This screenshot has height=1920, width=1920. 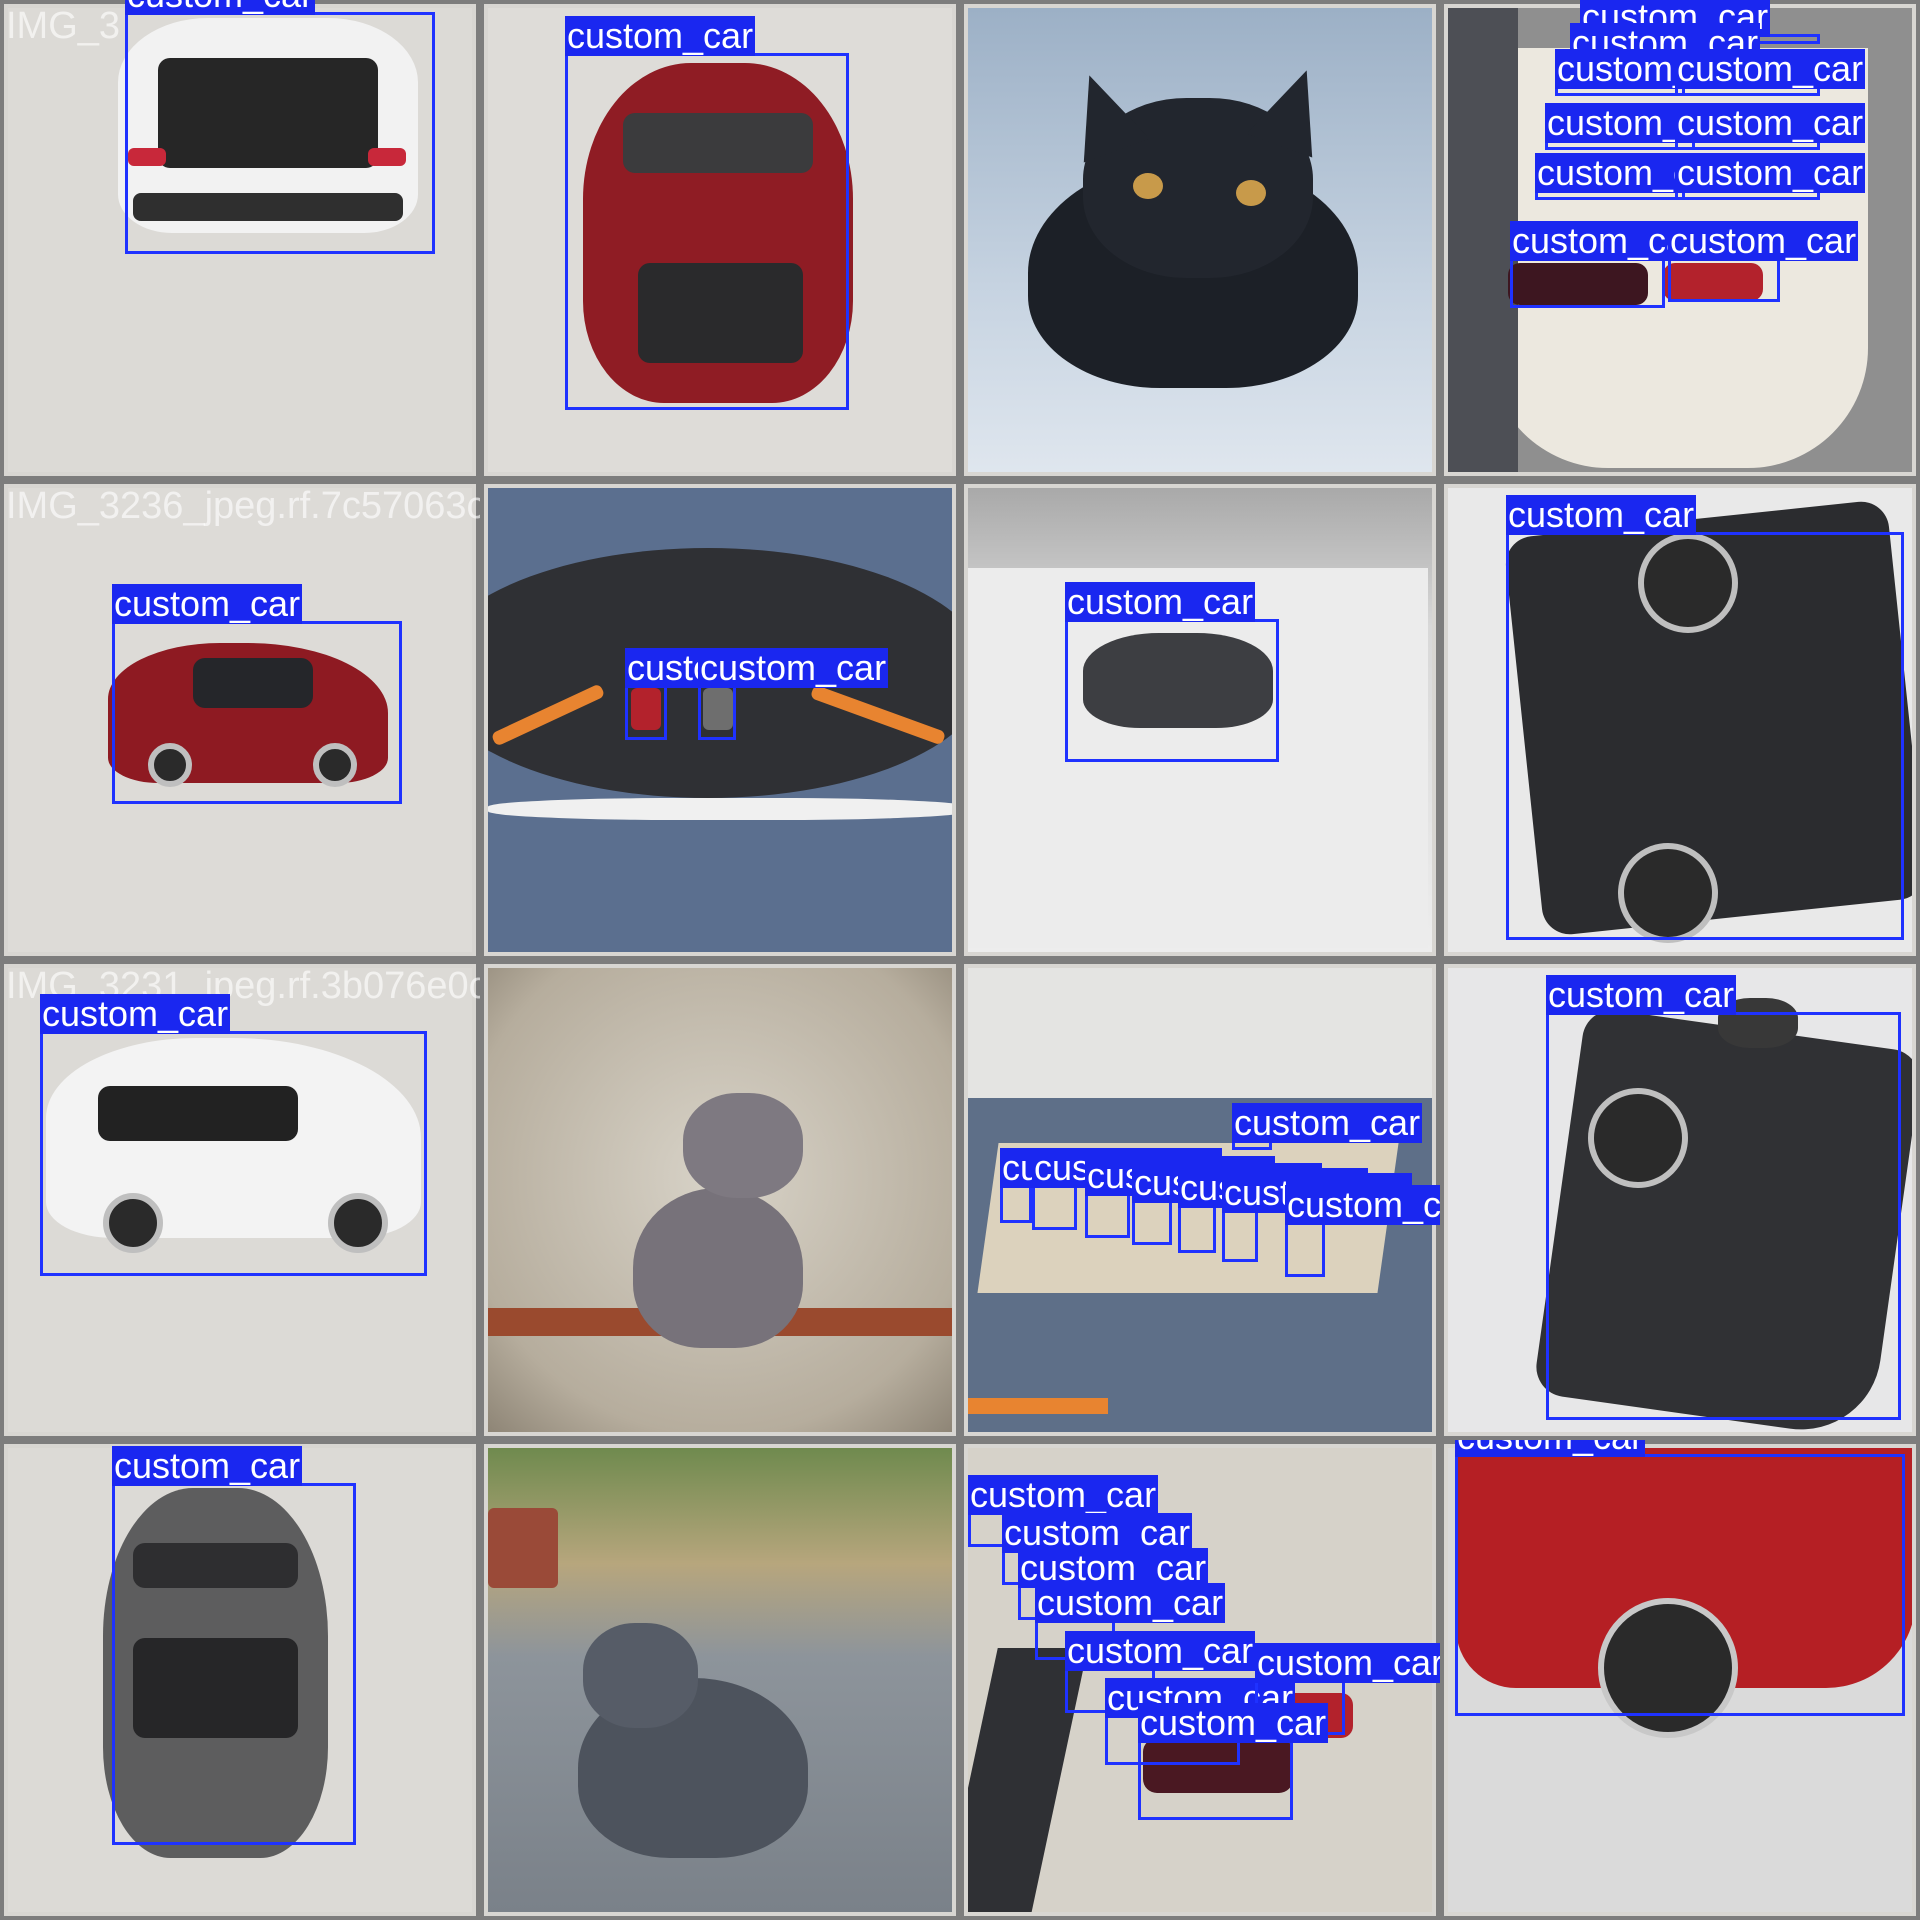 What do you see at coordinates (1038, 1406) in the screenshot?
I see `orange-floor-line` at bounding box center [1038, 1406].